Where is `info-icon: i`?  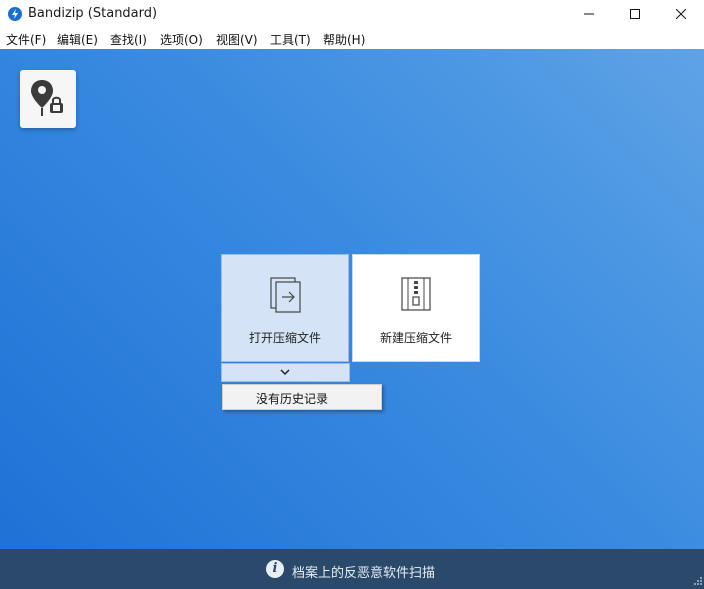 info-icon: i is located at coordinates (275, 569).